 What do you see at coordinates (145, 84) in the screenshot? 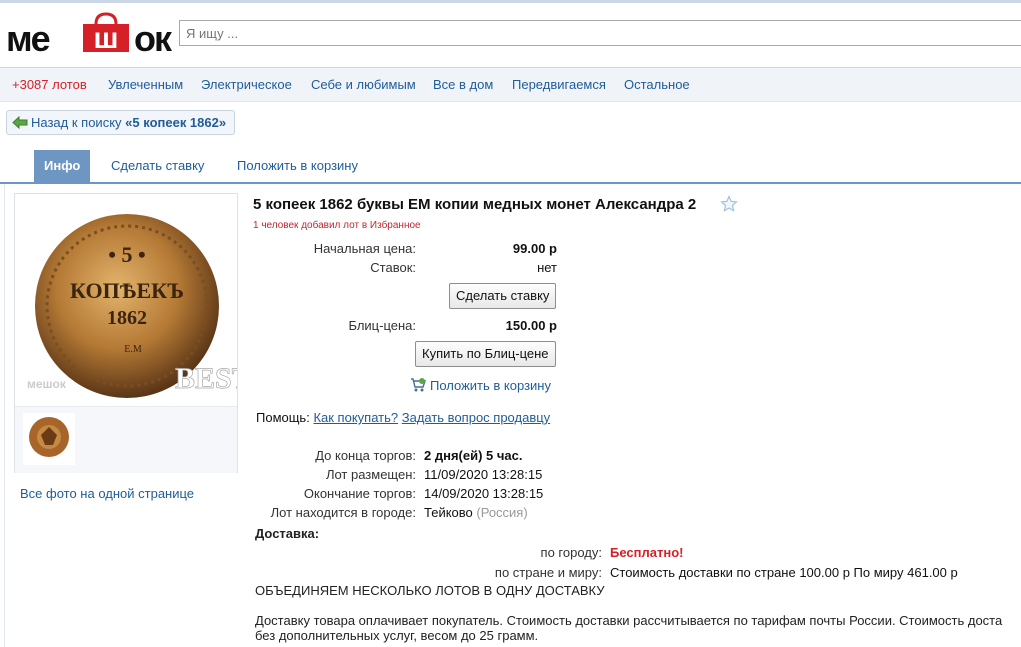
I see `nav-item-hobby: Увлеченным` at bounding box center [145, 84].